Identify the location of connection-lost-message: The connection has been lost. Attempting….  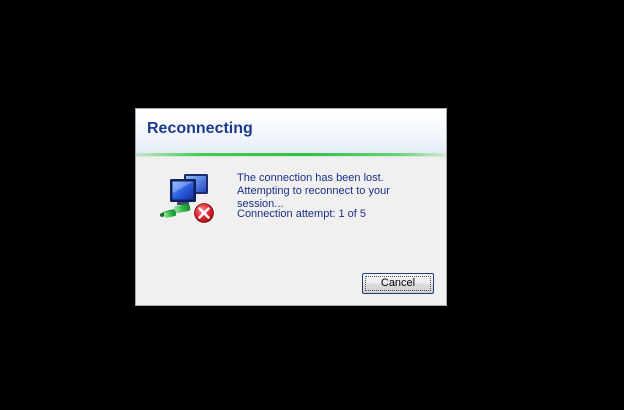
(313, 191).